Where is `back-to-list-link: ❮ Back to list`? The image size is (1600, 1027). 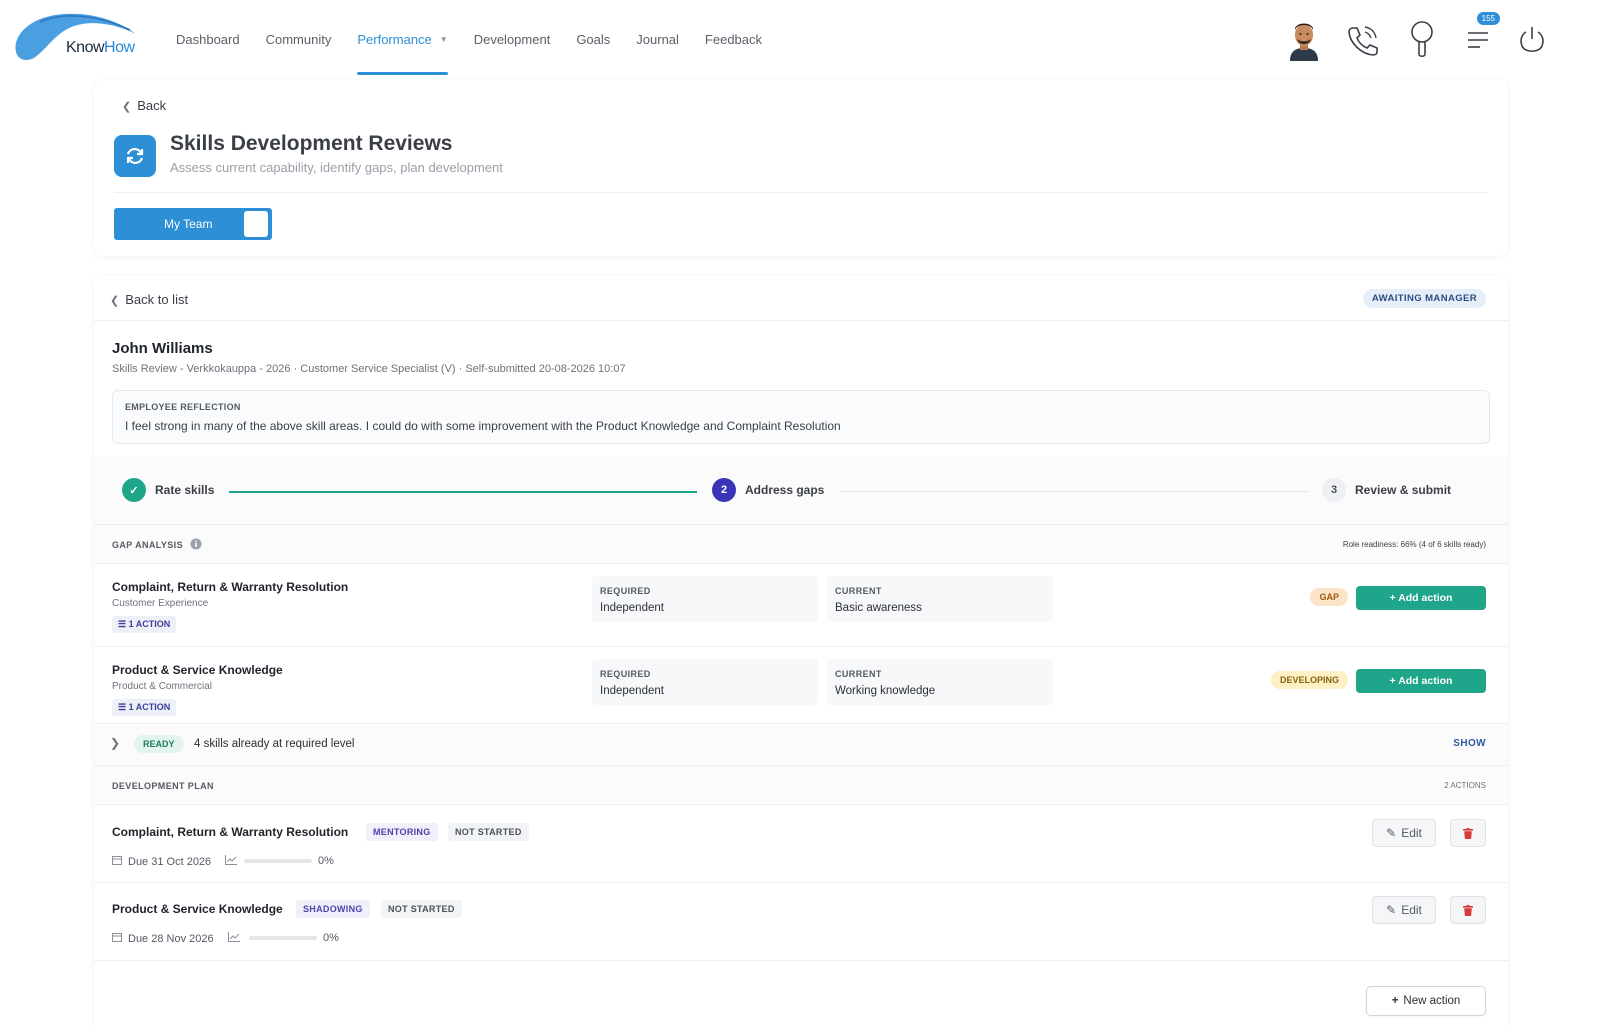 back-to-list-link: ❮ Back to list is located at coordinates (149, 299).